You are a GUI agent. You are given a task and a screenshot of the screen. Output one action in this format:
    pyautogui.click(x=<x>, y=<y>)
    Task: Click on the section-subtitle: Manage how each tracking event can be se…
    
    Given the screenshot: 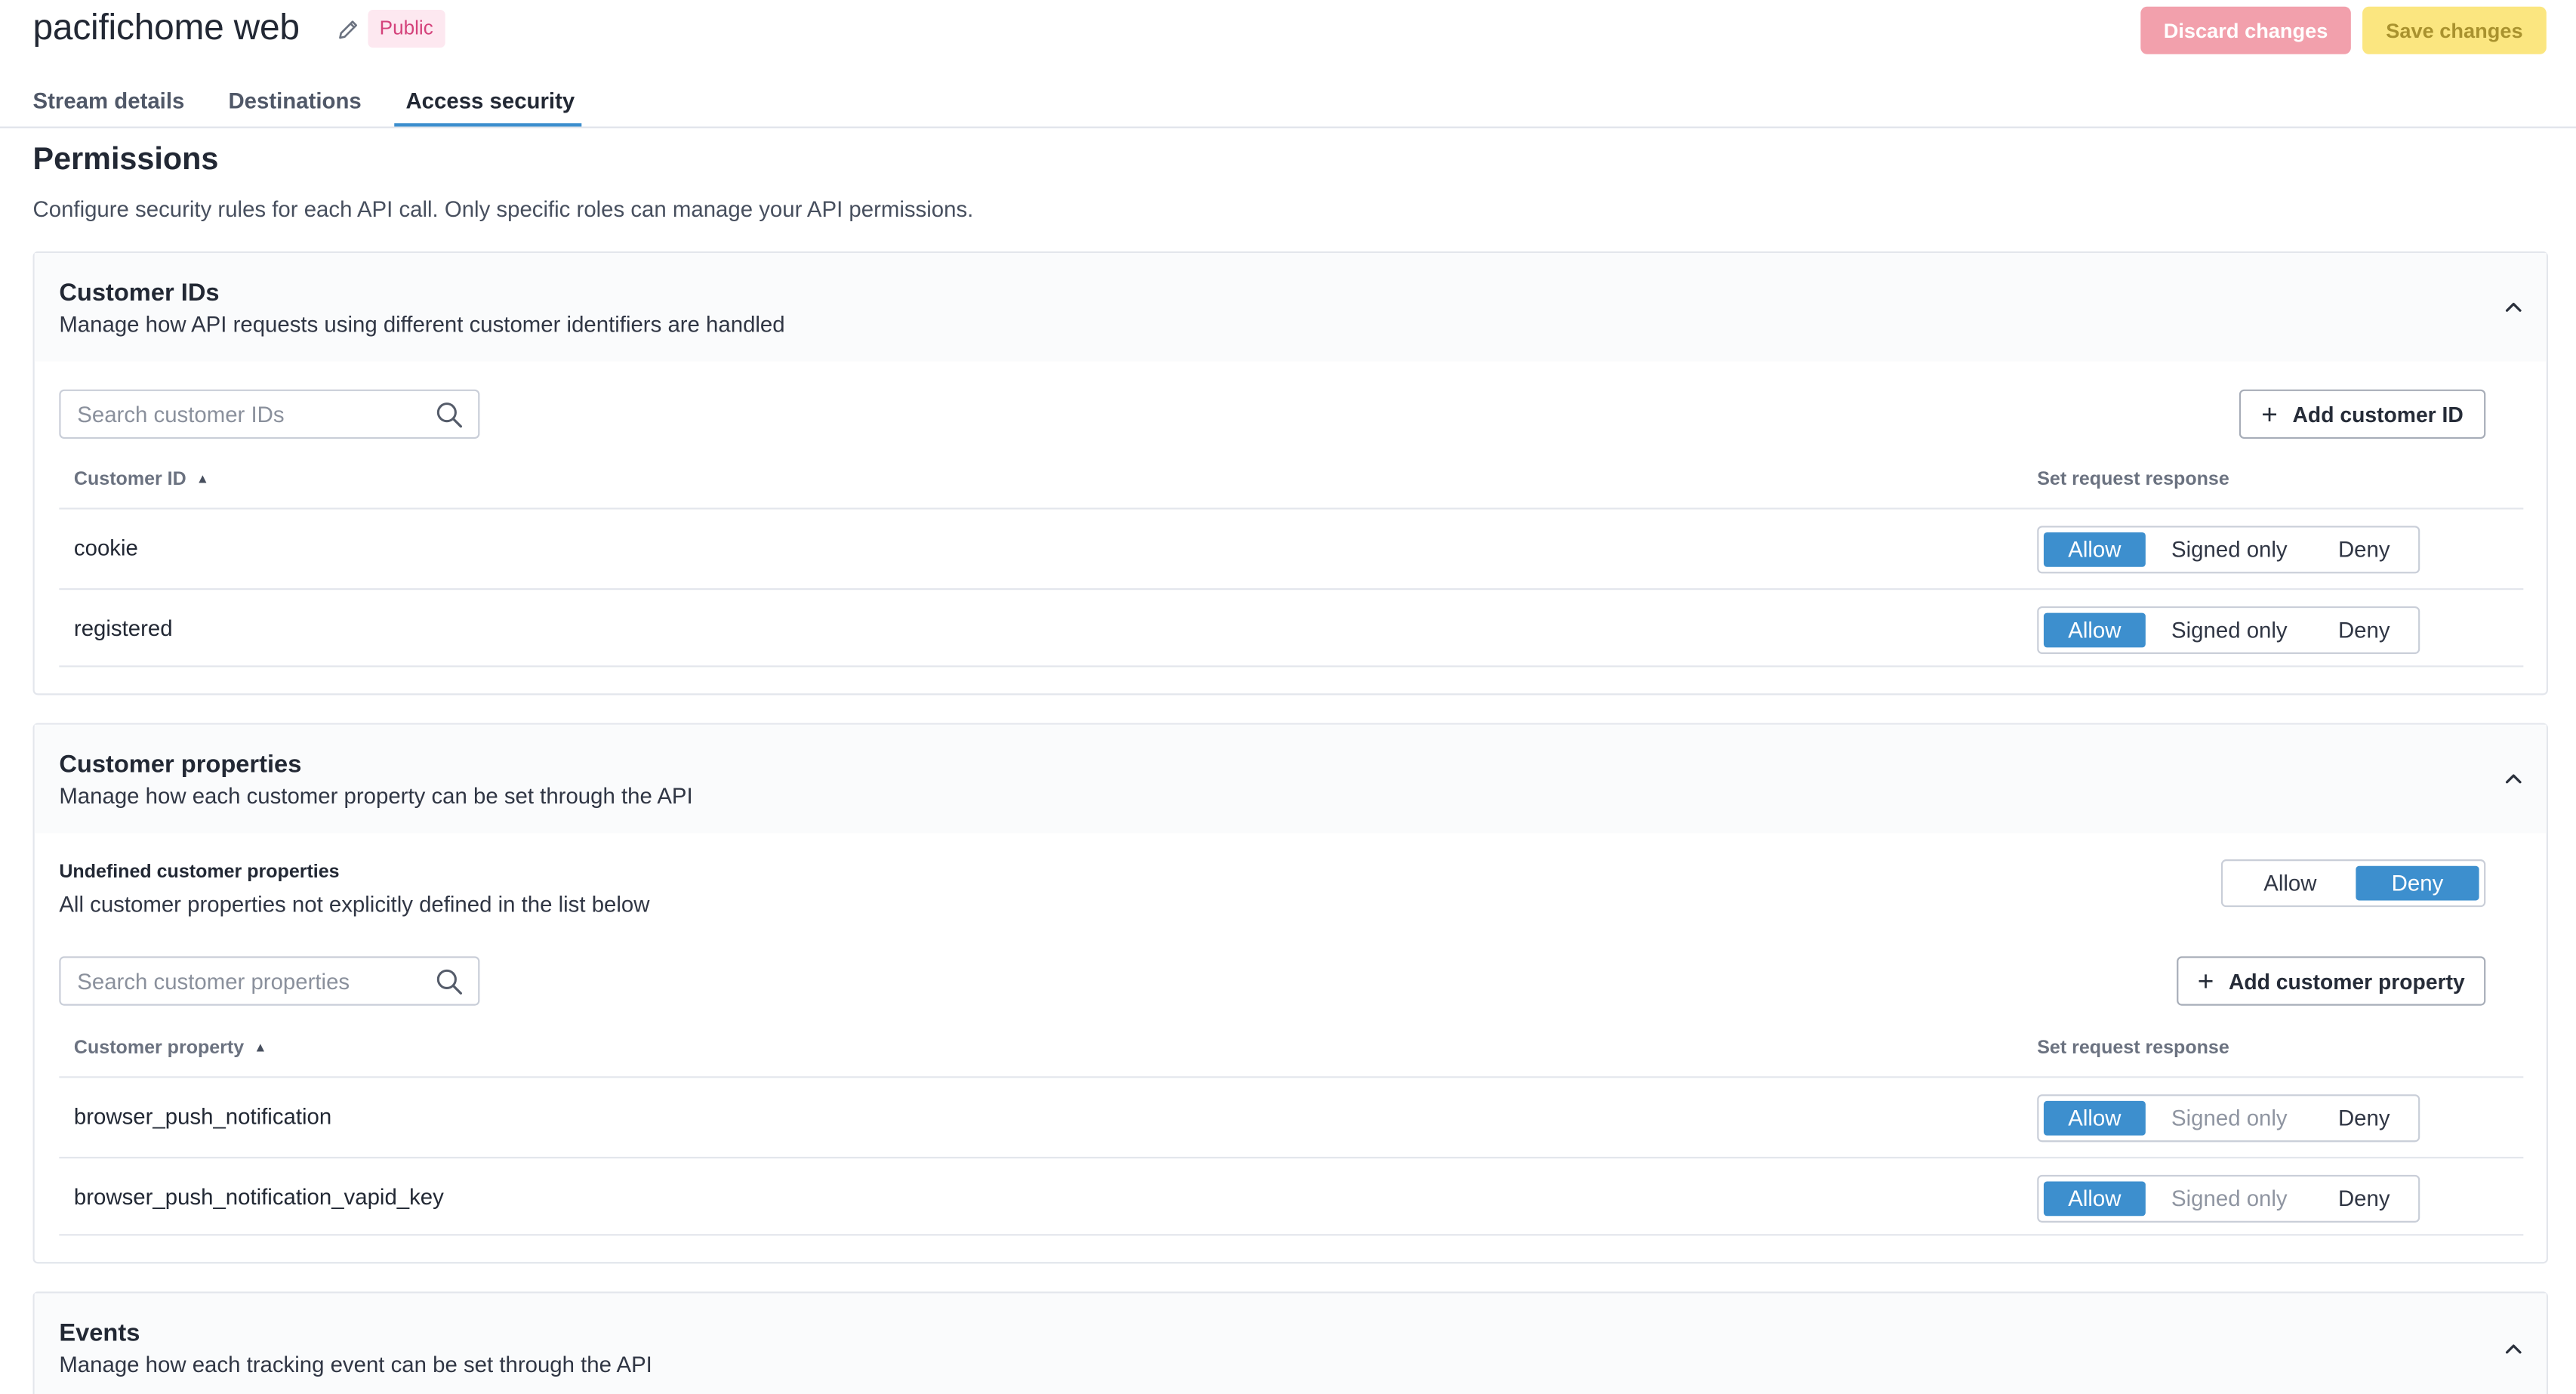 What is the action you would take?
    pyautogui.click(x=355, y=1364)
    